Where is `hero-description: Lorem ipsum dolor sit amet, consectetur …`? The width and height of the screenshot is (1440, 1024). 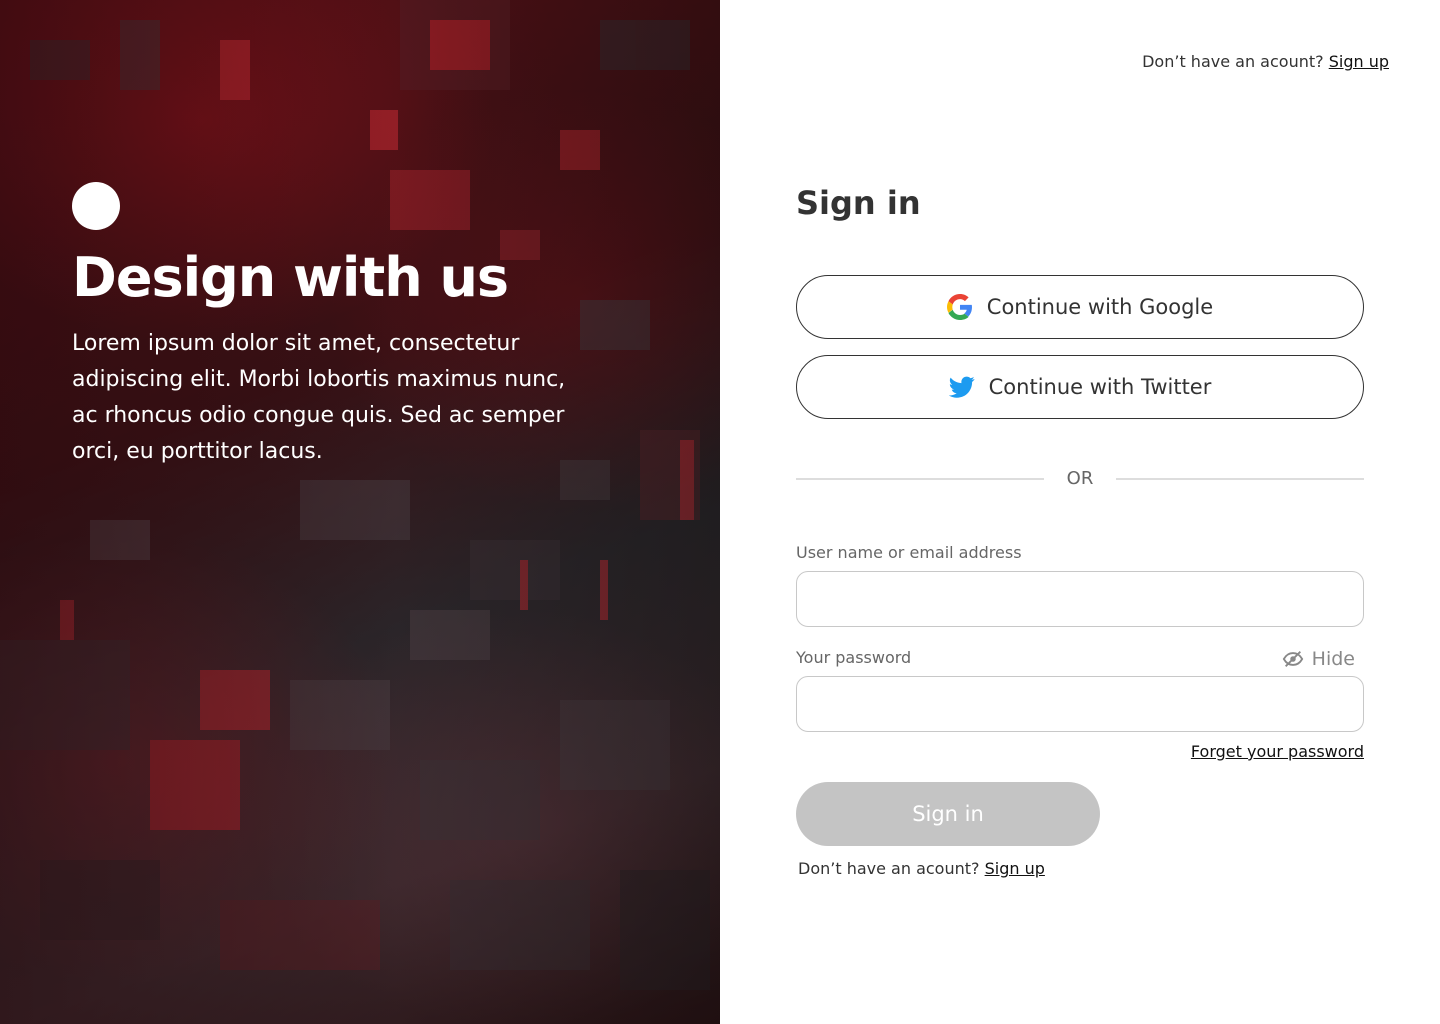 hero-description: Lorem ipsum dolor sit amet, consectetur … is located at coordinates (319, 397).